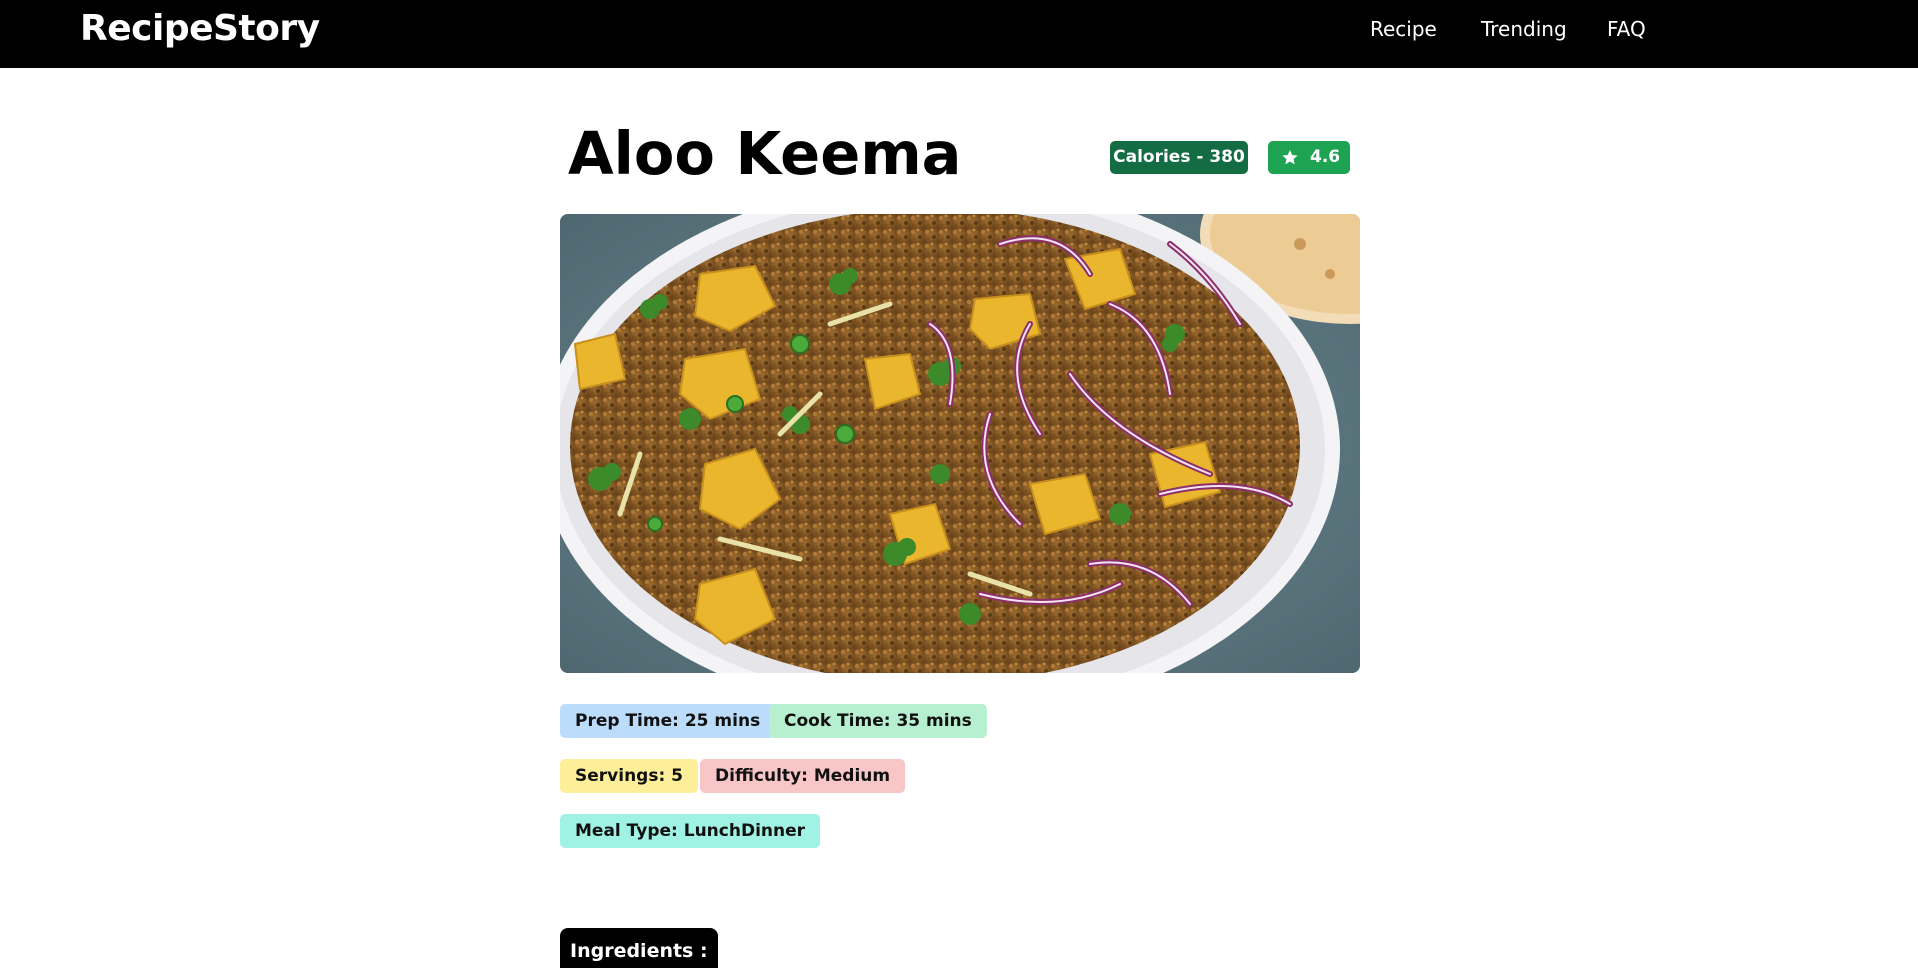 This screenshot has width=1918, height=974. Describe the element at coordinates (1309, 157) in the screenshot. I see `rating-badge: 4.6` at that location.